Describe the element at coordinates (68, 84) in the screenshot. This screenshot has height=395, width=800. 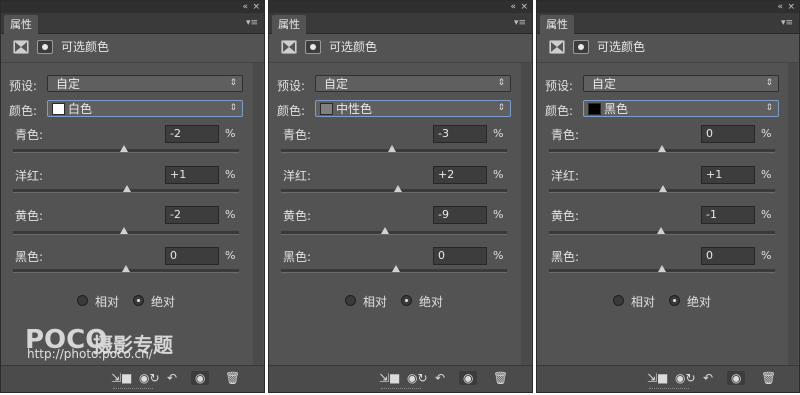
I see `preset-value: 自定` at that location.